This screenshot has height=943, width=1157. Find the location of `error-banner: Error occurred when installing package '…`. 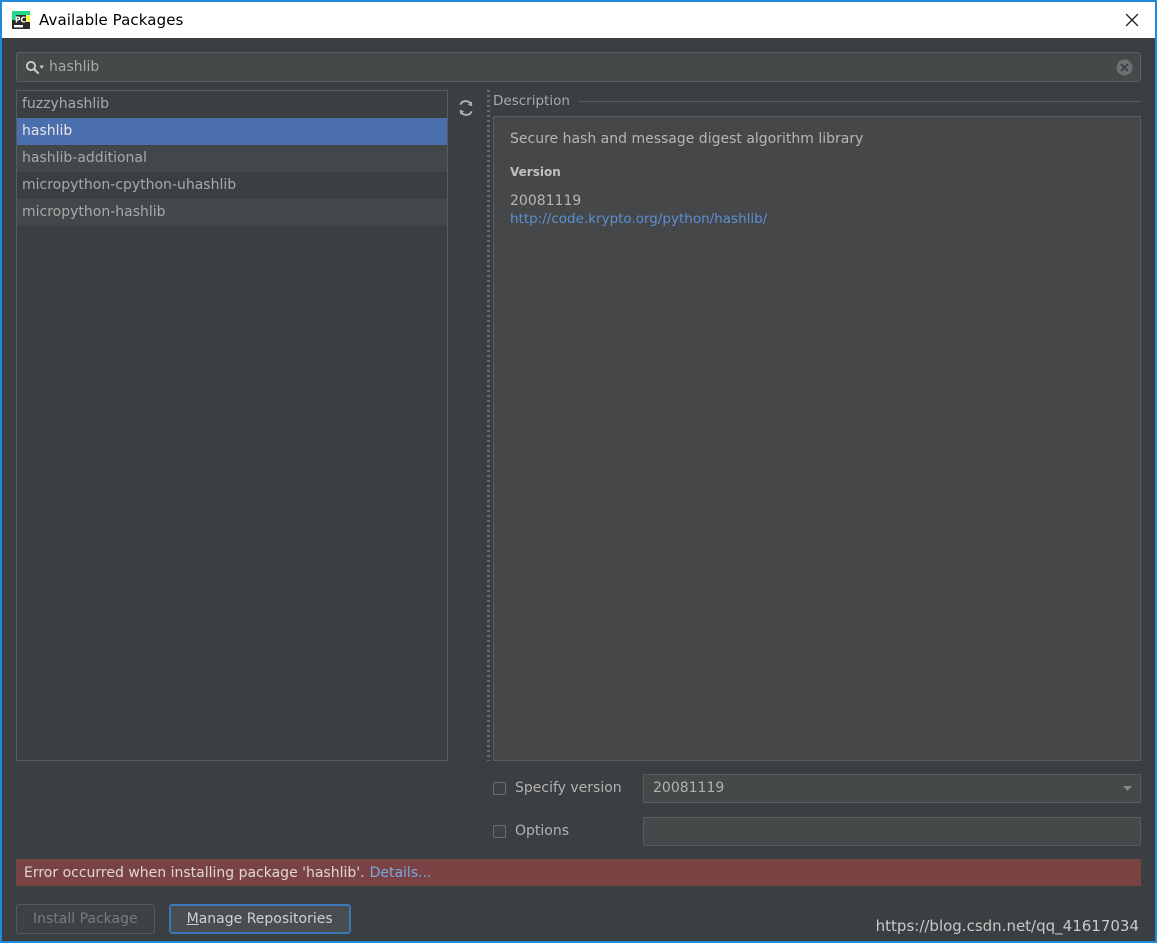

error-banner: Error occurred when installing package '… is located at coordinates (578, 872).